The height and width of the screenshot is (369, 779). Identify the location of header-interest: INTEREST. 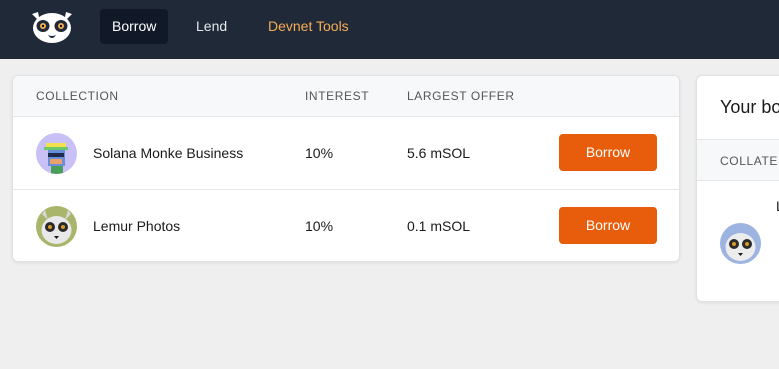
(337, 96).